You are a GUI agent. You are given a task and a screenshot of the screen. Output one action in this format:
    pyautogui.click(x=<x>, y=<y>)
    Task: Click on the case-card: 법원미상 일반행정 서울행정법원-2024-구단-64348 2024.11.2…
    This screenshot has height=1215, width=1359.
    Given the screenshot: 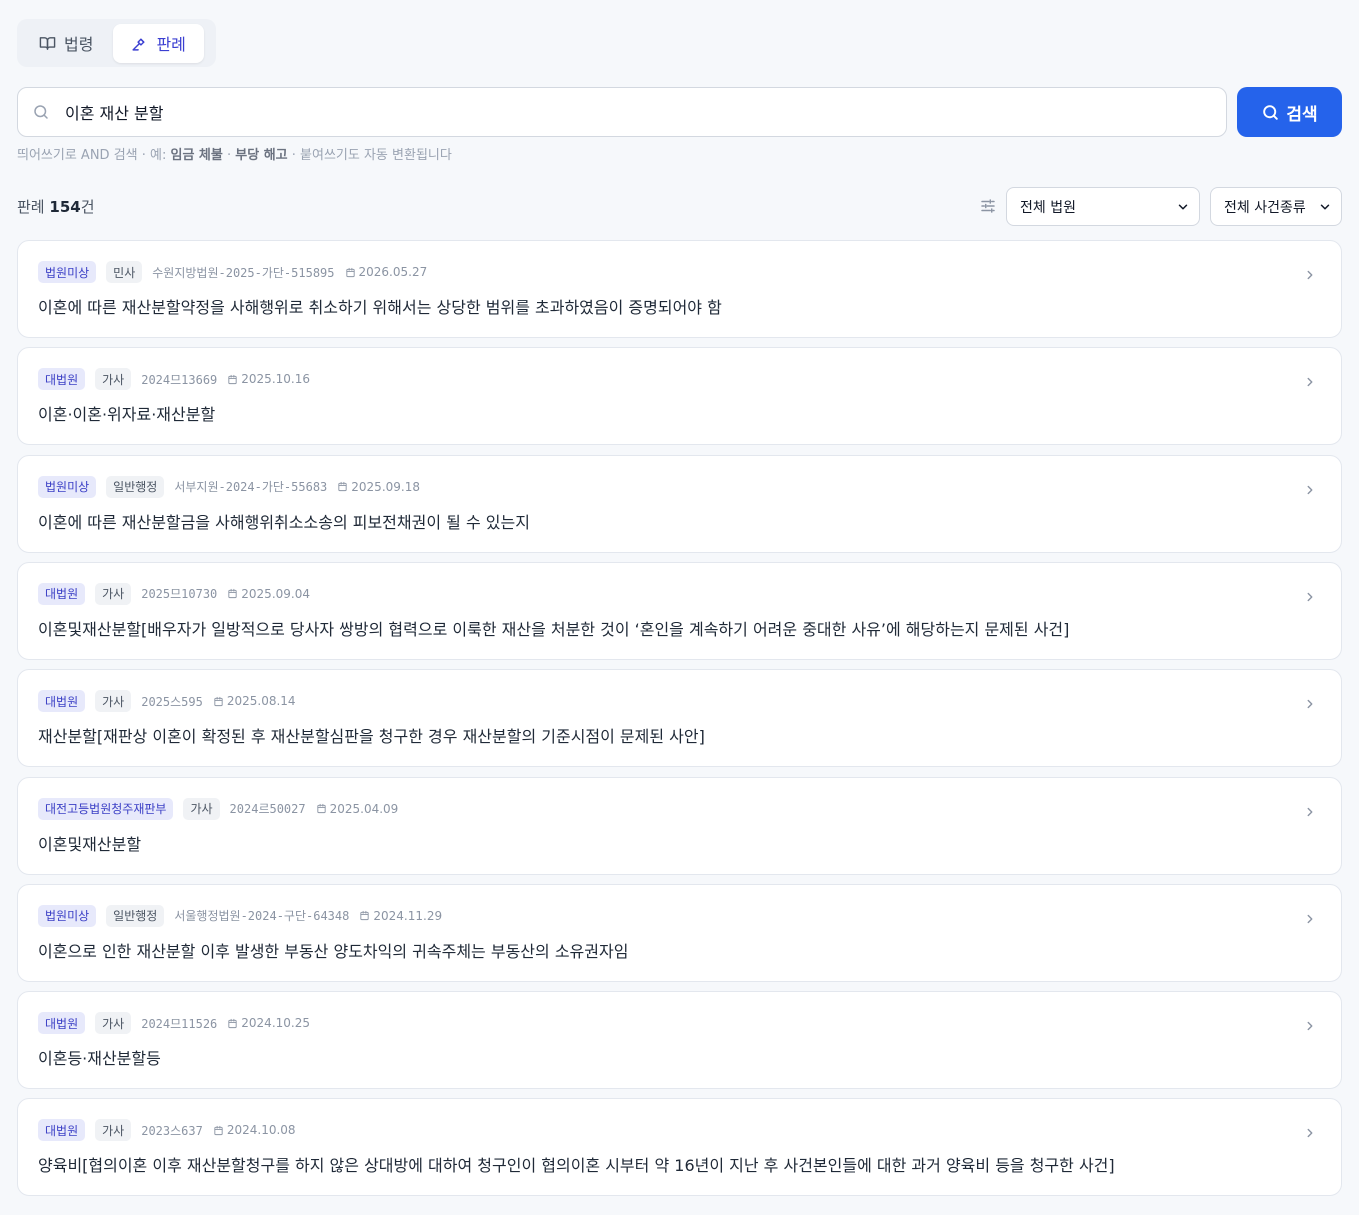 What is the action you would take?
    pyautogui.click(x=679, y=932)
    